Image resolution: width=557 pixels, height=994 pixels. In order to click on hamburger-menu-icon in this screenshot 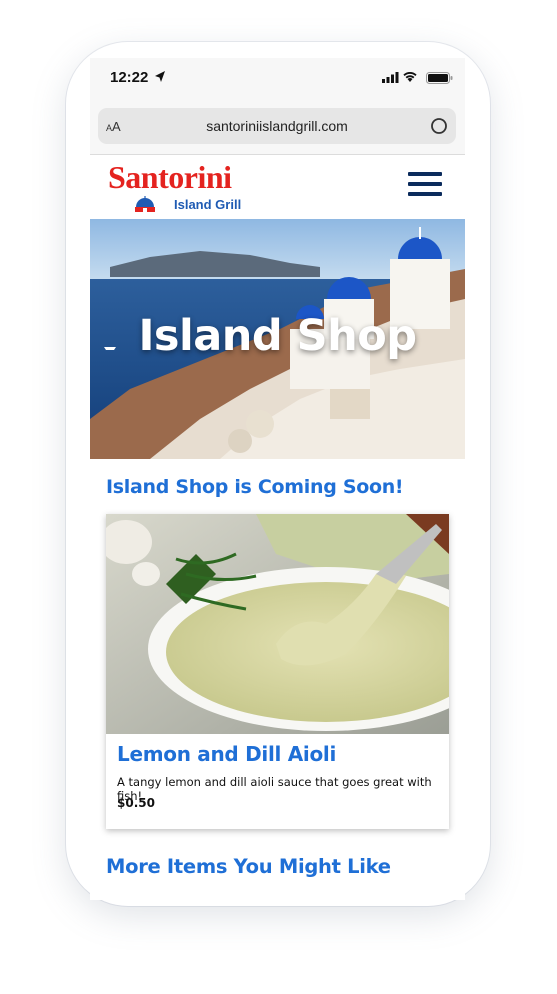, I will do `click(425, 186)`.